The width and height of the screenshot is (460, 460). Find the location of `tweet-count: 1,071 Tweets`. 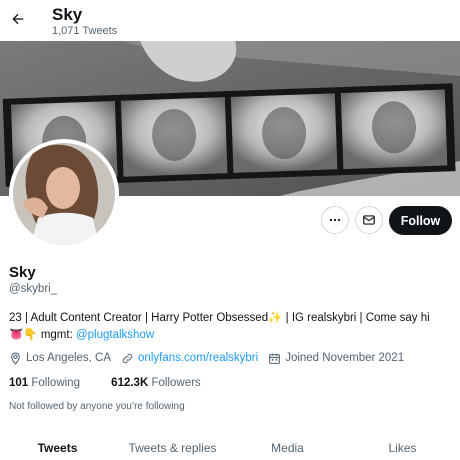

tweet-count: 1,071 Tweets is located at coordinates (85, 31).